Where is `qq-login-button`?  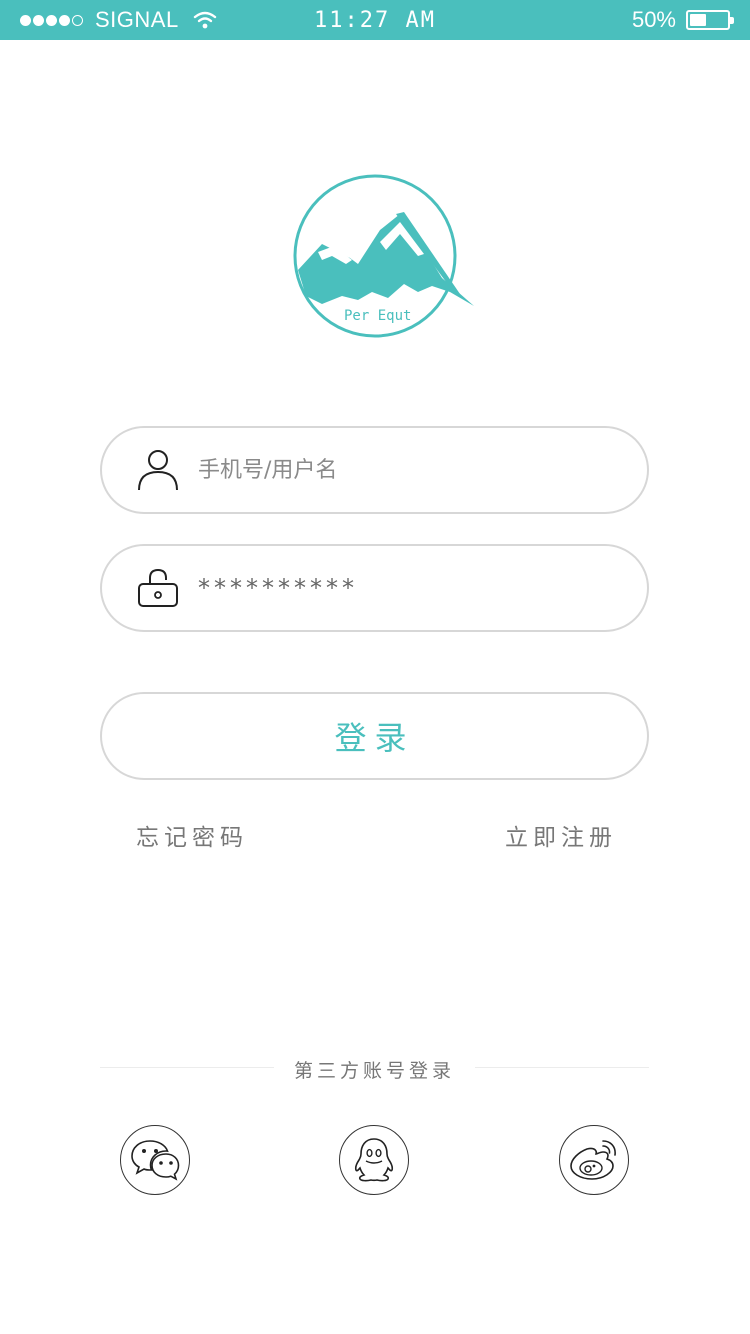
qq-login-button is located at coordinates (374, 1160).